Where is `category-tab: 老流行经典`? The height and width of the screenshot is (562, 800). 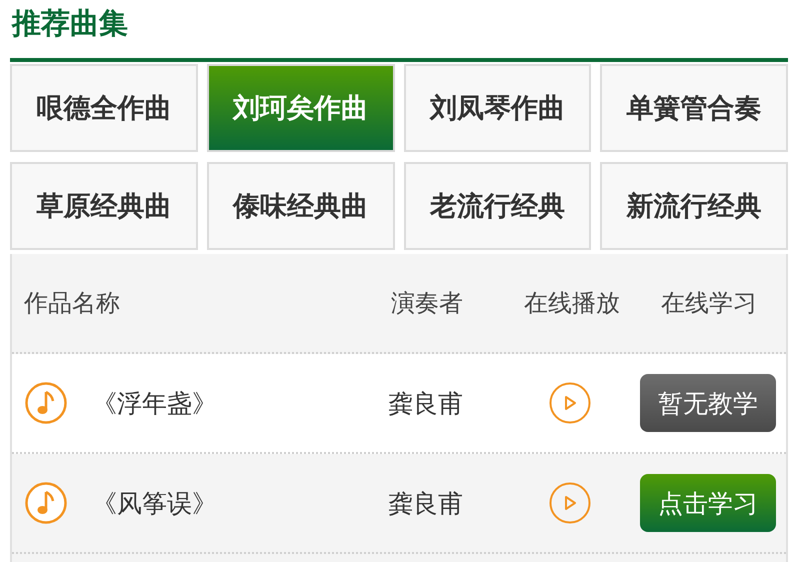 category-tab: 老流行经典 is located at coordinates (498, 206).